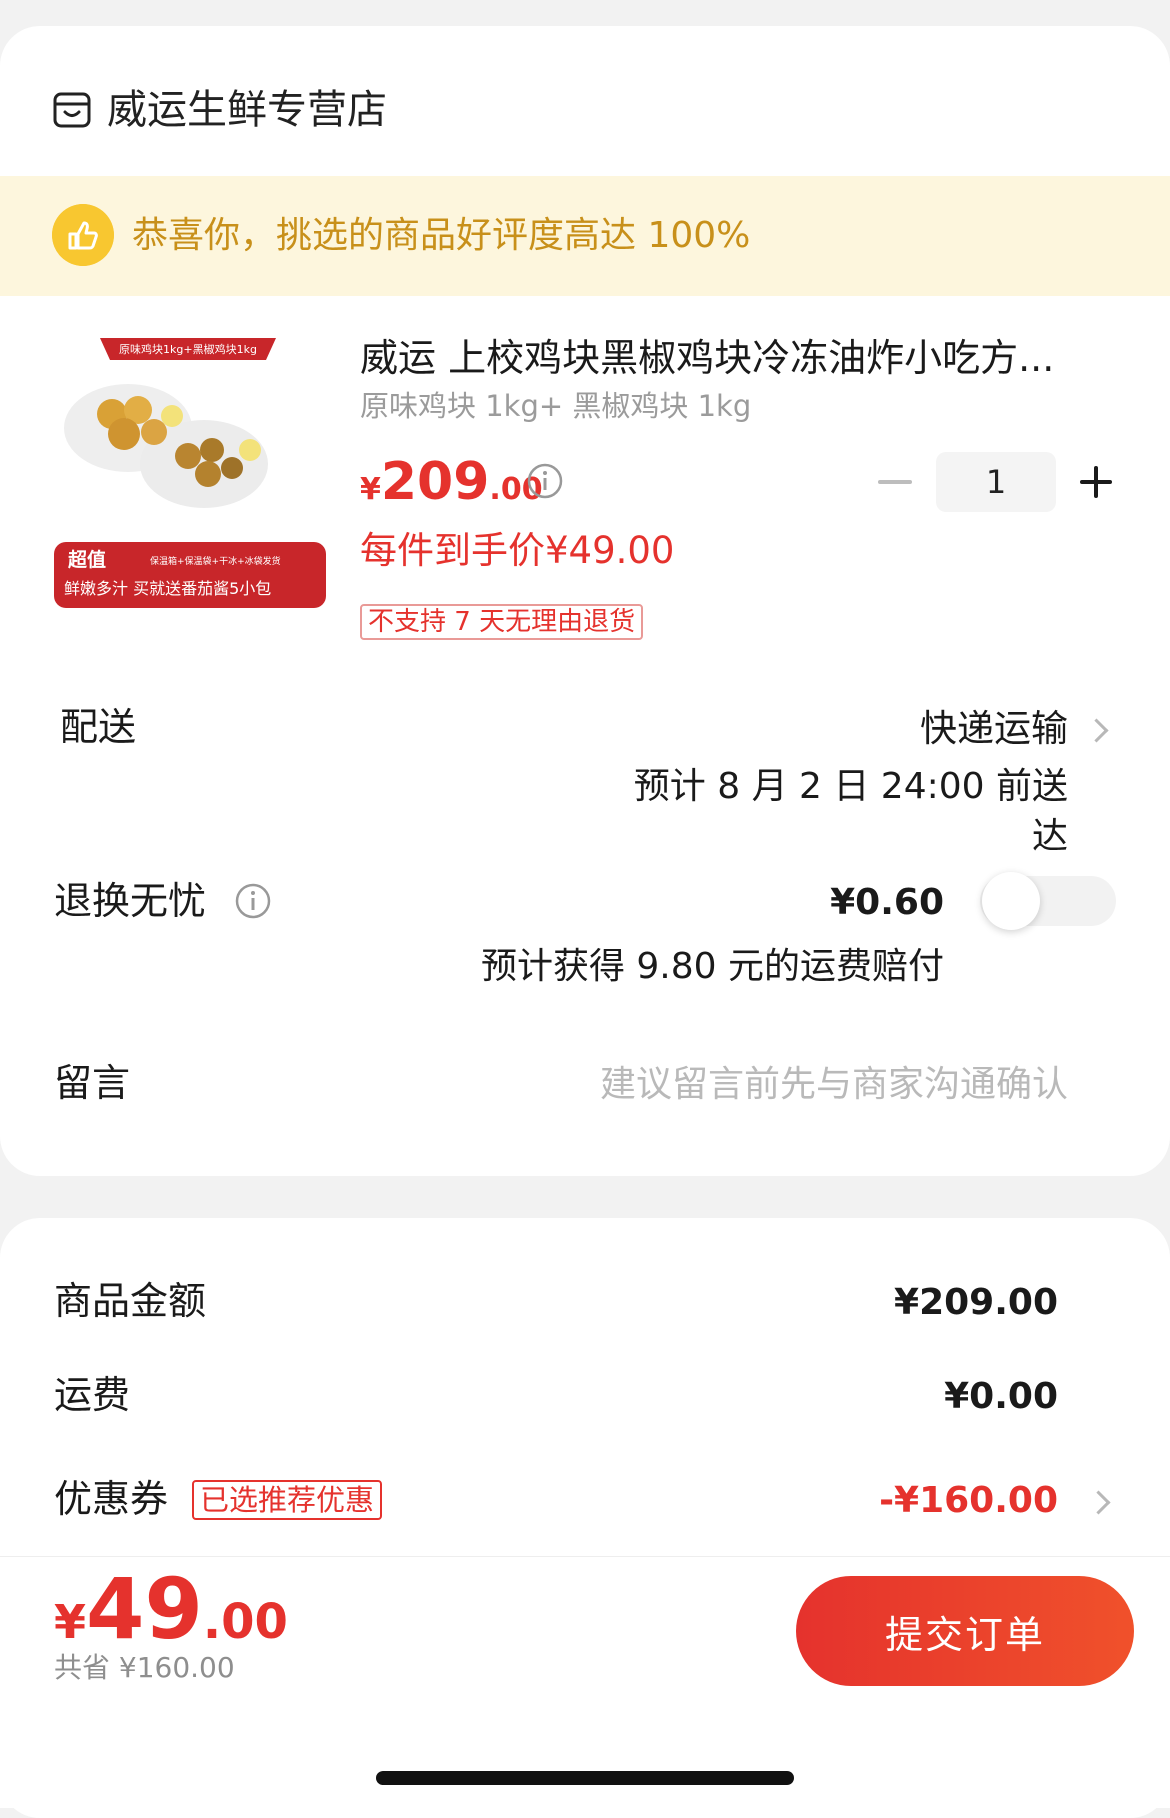 The width and height of the screenshot is (1170, 1818). I want to click on quantity-minus-button, so click(895, 482).